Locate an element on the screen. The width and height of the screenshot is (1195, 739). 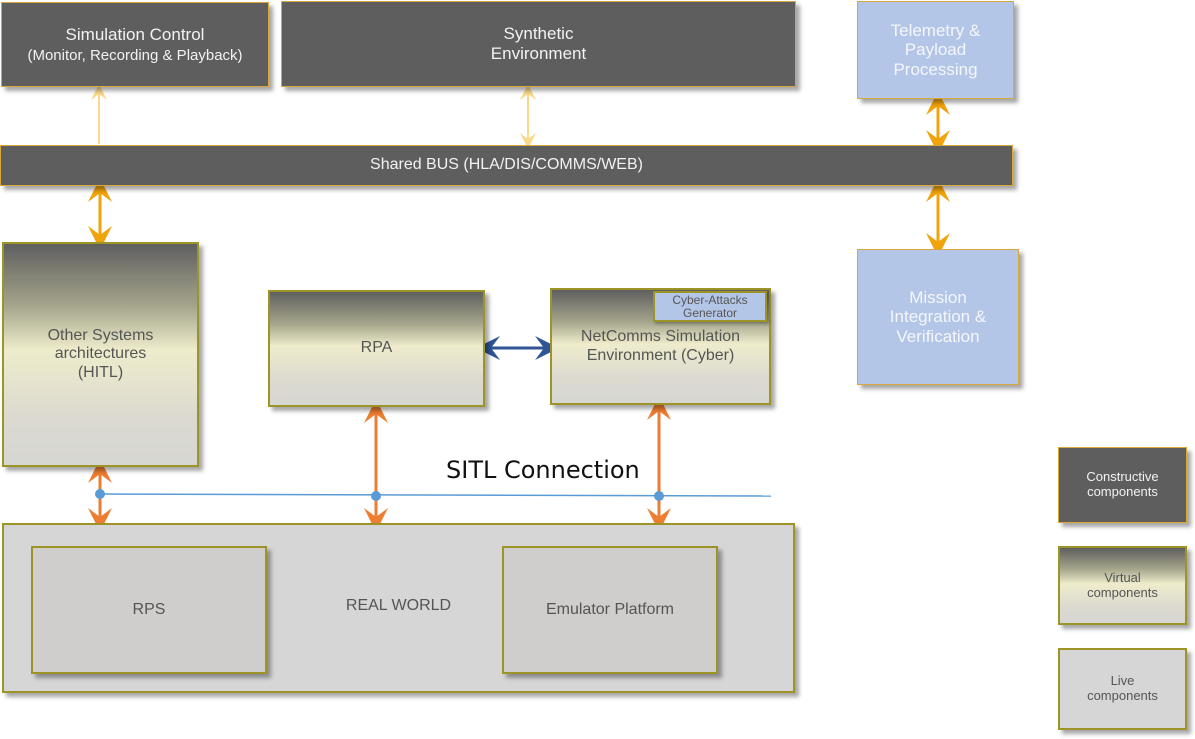
legend-label: Live is located at coordinates (1122, 681).